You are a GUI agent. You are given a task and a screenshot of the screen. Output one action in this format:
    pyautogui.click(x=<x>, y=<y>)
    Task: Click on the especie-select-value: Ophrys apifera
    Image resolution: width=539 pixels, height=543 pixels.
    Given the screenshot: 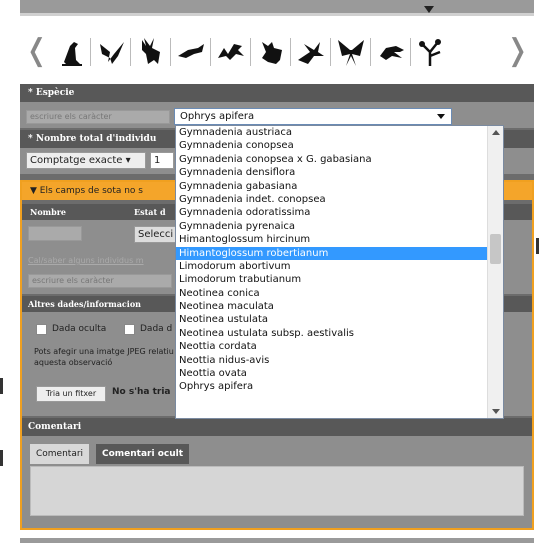 What is the action you would take?
    pyautogui.click(x=217, y=116)
    